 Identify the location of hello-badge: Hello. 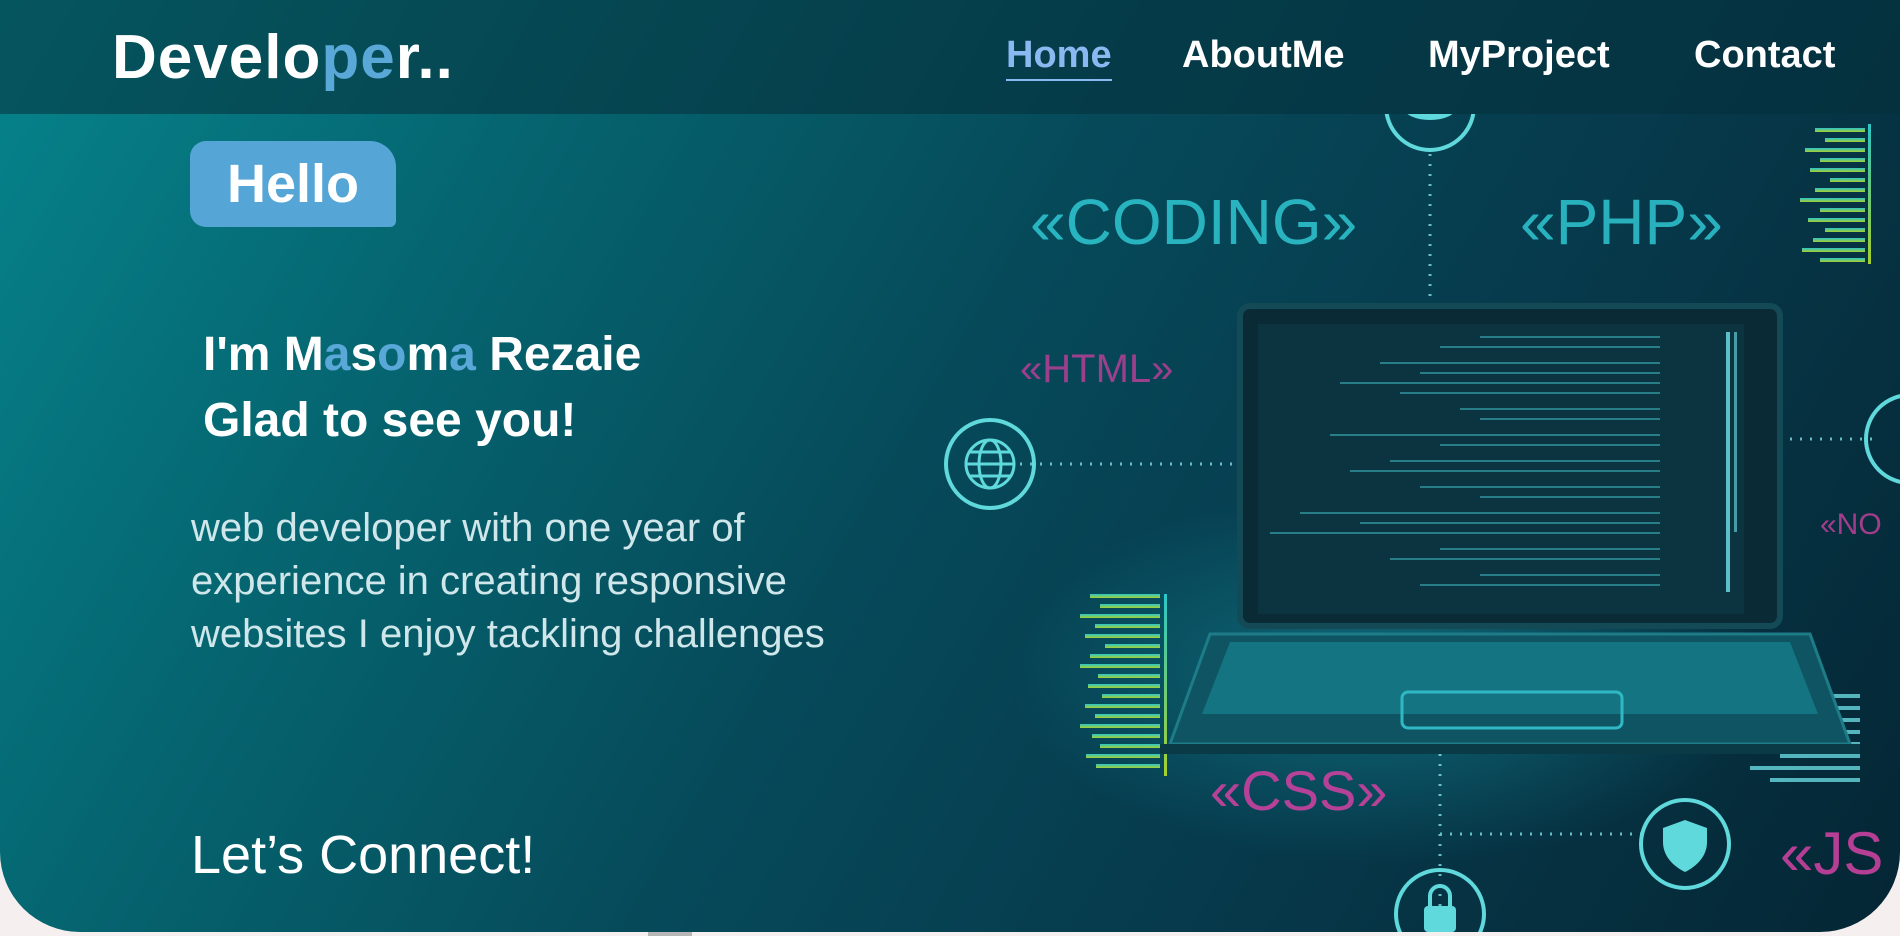
(293, 184).